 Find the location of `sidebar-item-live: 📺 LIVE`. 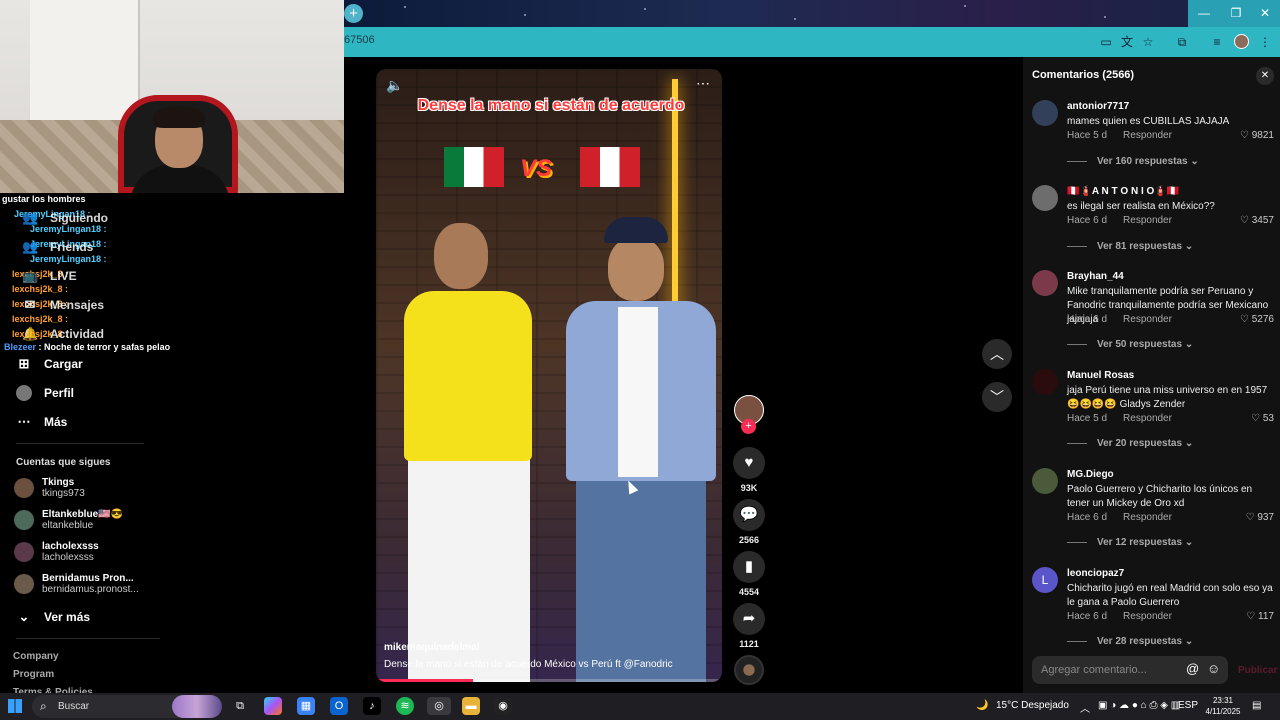

sidebar-item-live: 📺 LIVE is located at coordinates (49, 276).